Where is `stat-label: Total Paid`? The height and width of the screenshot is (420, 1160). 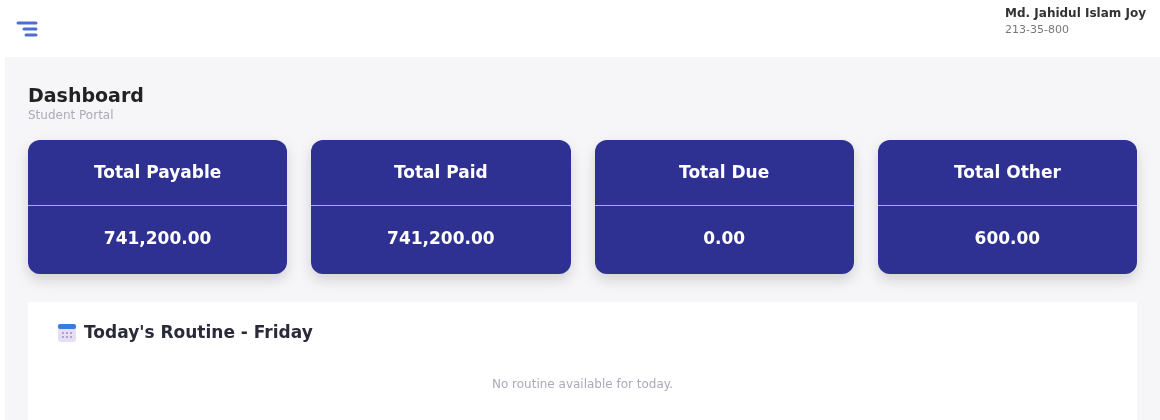 stat-label: Total Paid is located at coordinates (440, 172).